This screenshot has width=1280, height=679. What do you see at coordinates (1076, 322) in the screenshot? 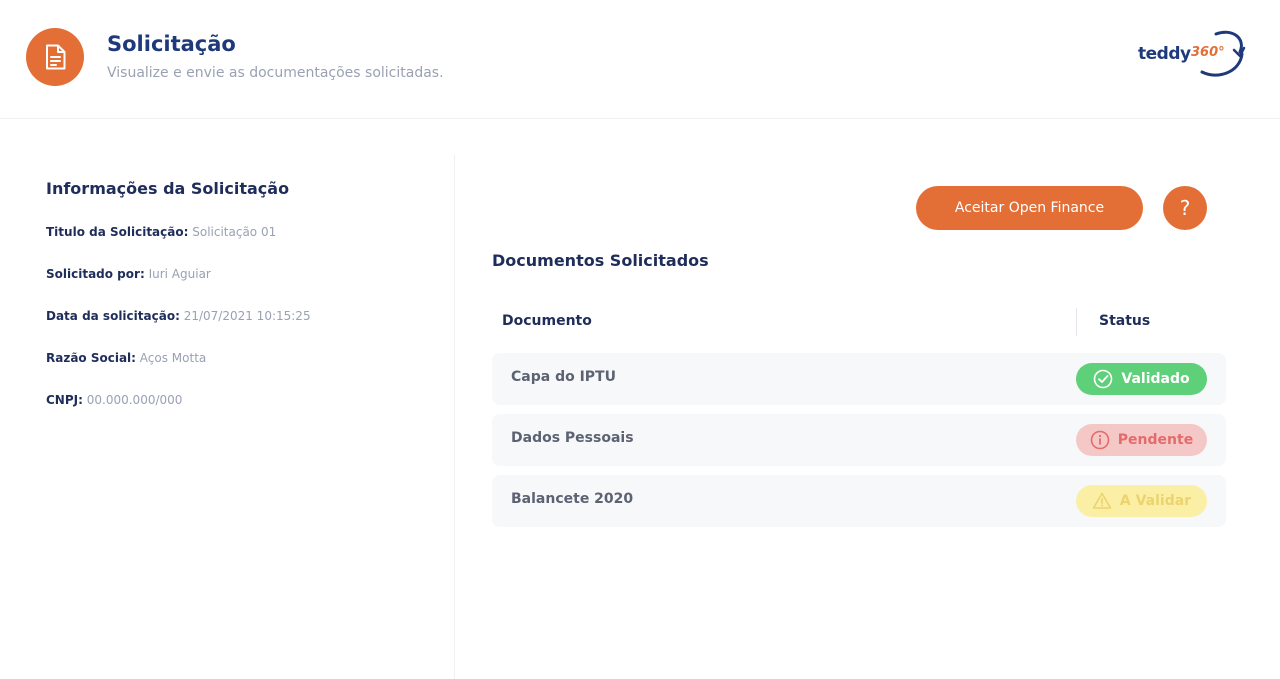
I see `column-separator` at bounding box center [1076, 322].